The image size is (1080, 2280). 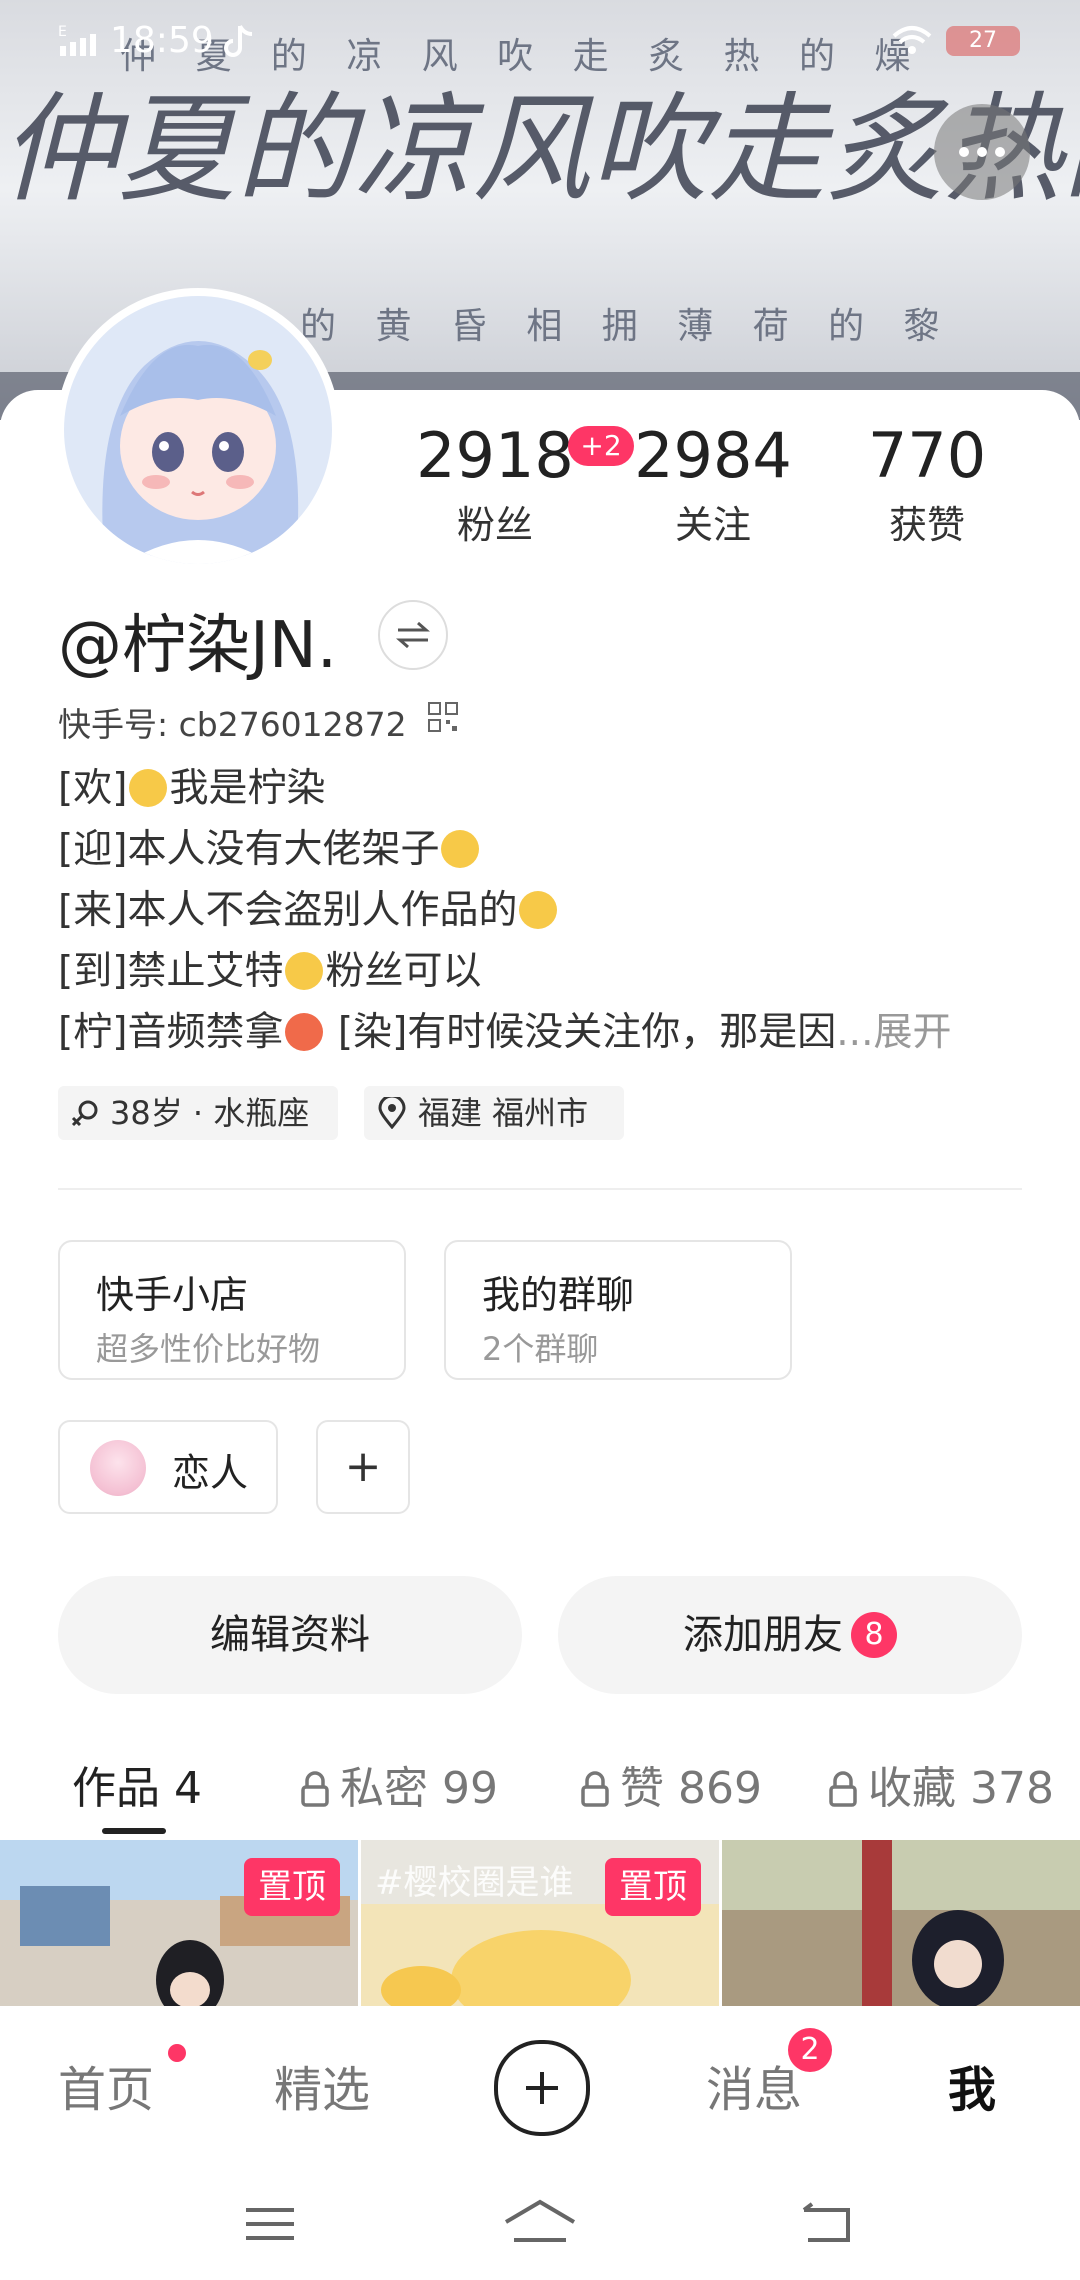 What do you see at coordinates (106, 2090) in the screenshot?
I see `nav-home-label: 首页` at bounding box center [106, 2090].